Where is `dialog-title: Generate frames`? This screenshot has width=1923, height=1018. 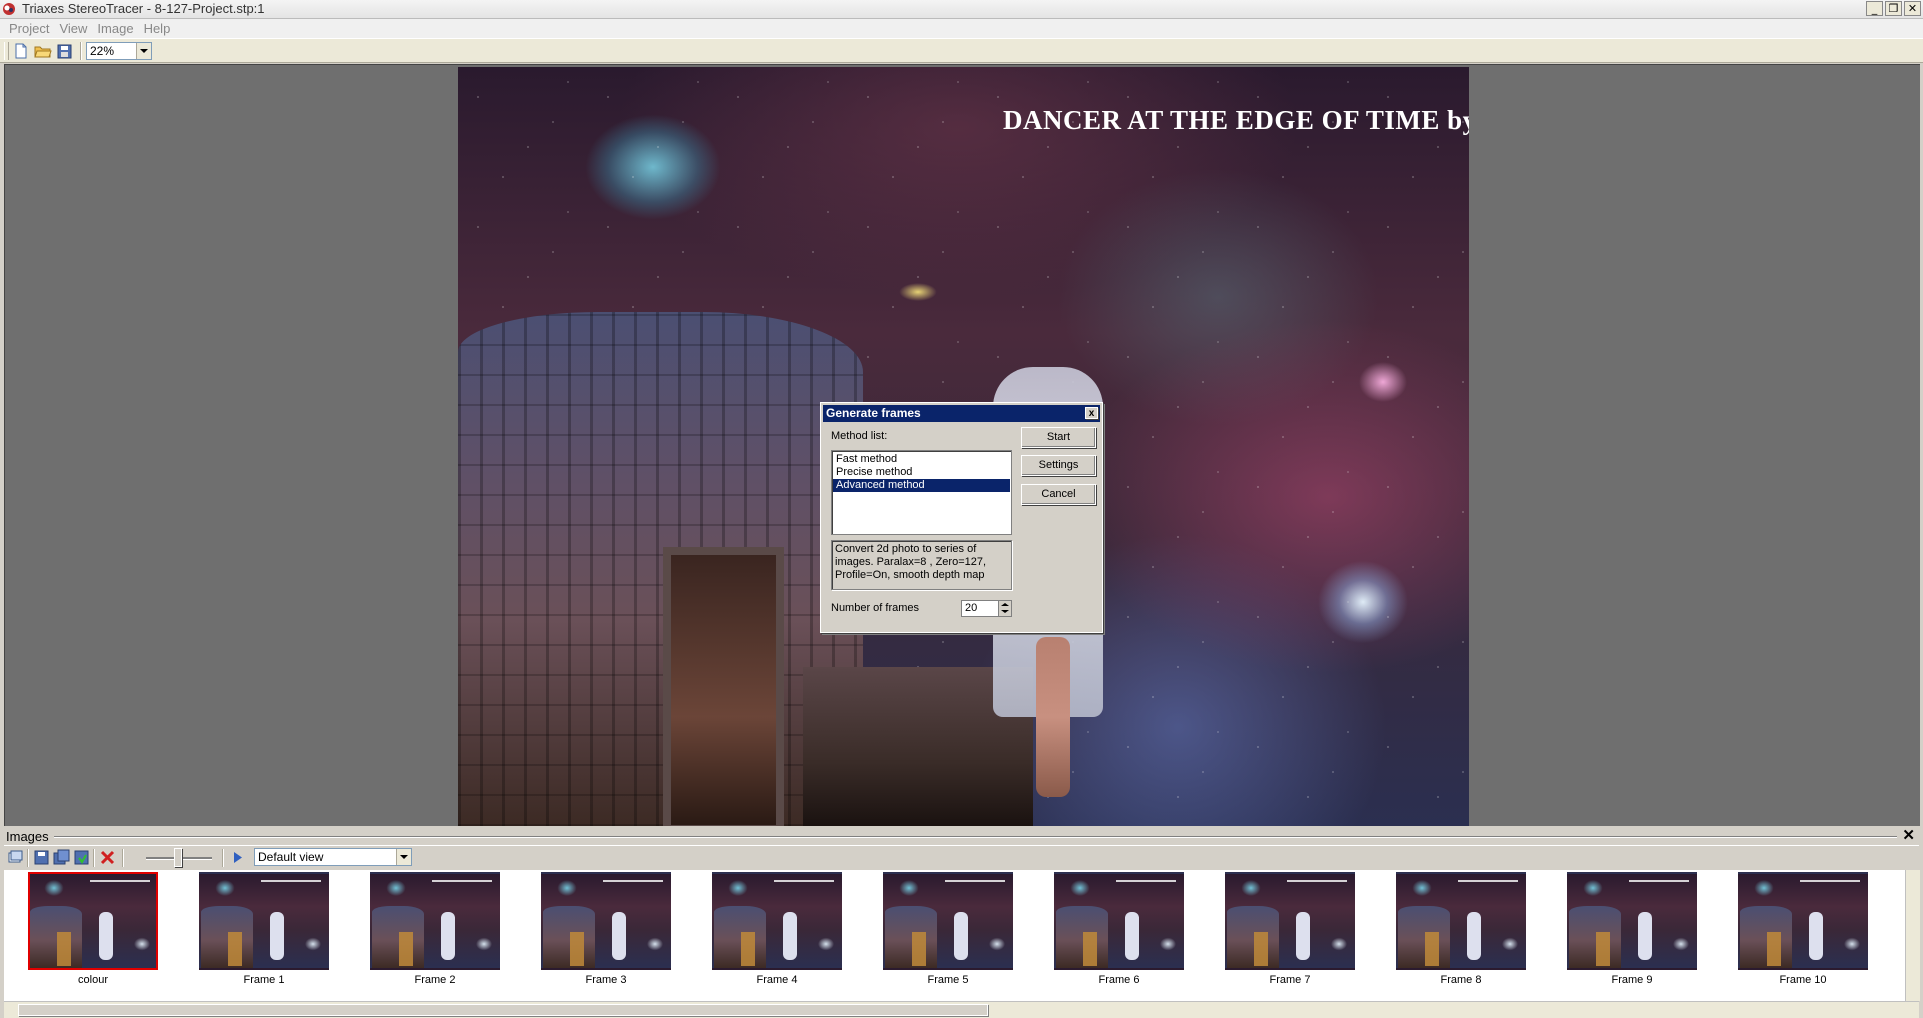 dialog-title: Generate frames is located at coordinates (873, 413).